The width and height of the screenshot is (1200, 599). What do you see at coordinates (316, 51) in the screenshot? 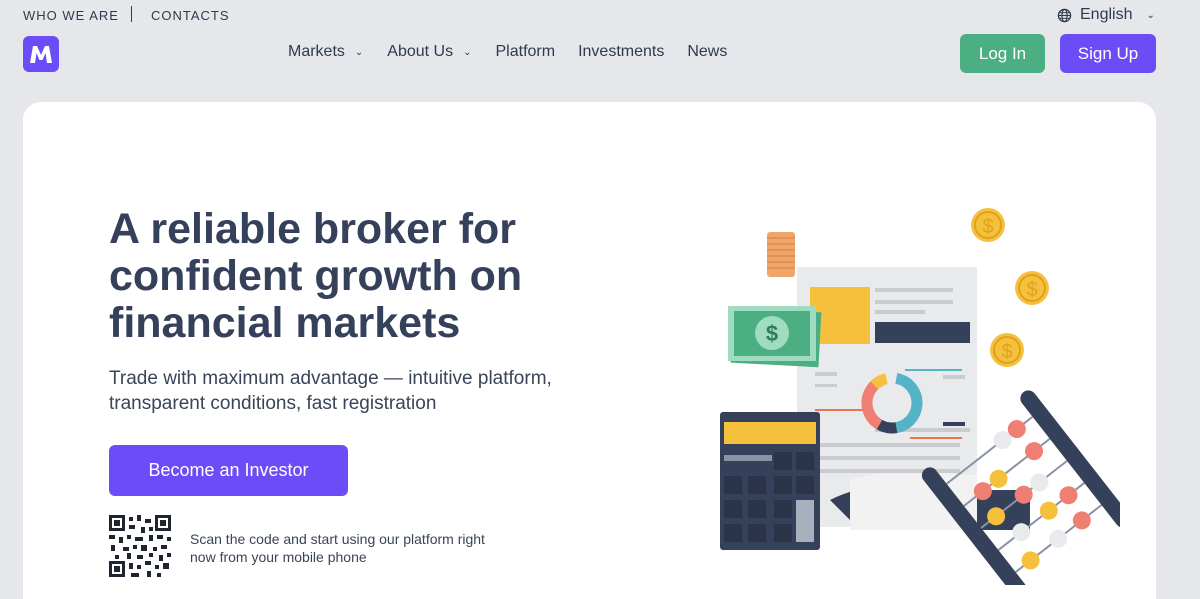
I see `nav-markets-label: Markets` at bounding box center [316, 51].